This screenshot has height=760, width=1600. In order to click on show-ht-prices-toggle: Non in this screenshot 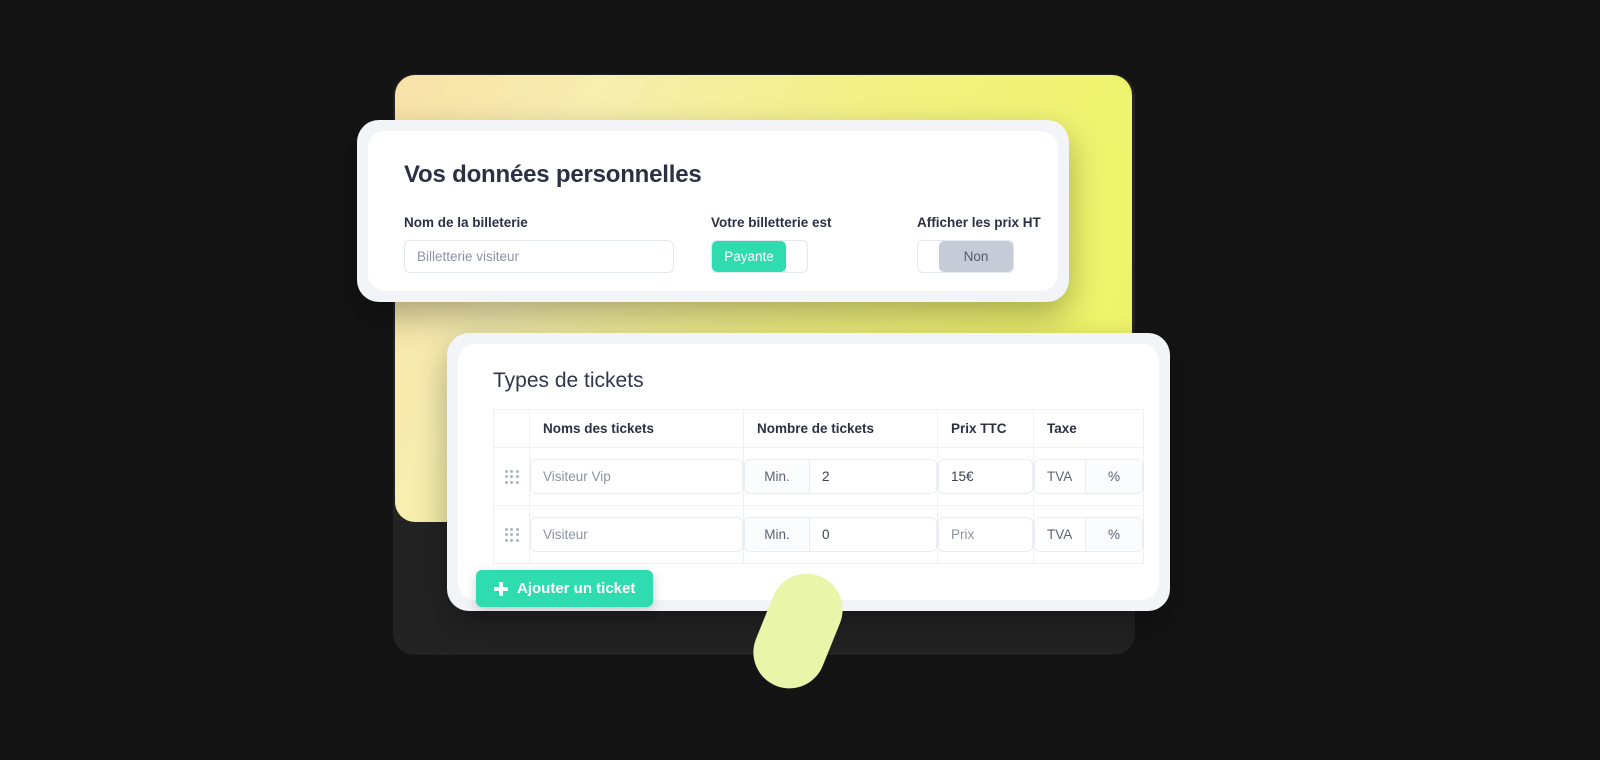, I will do `click(965, 256)`.